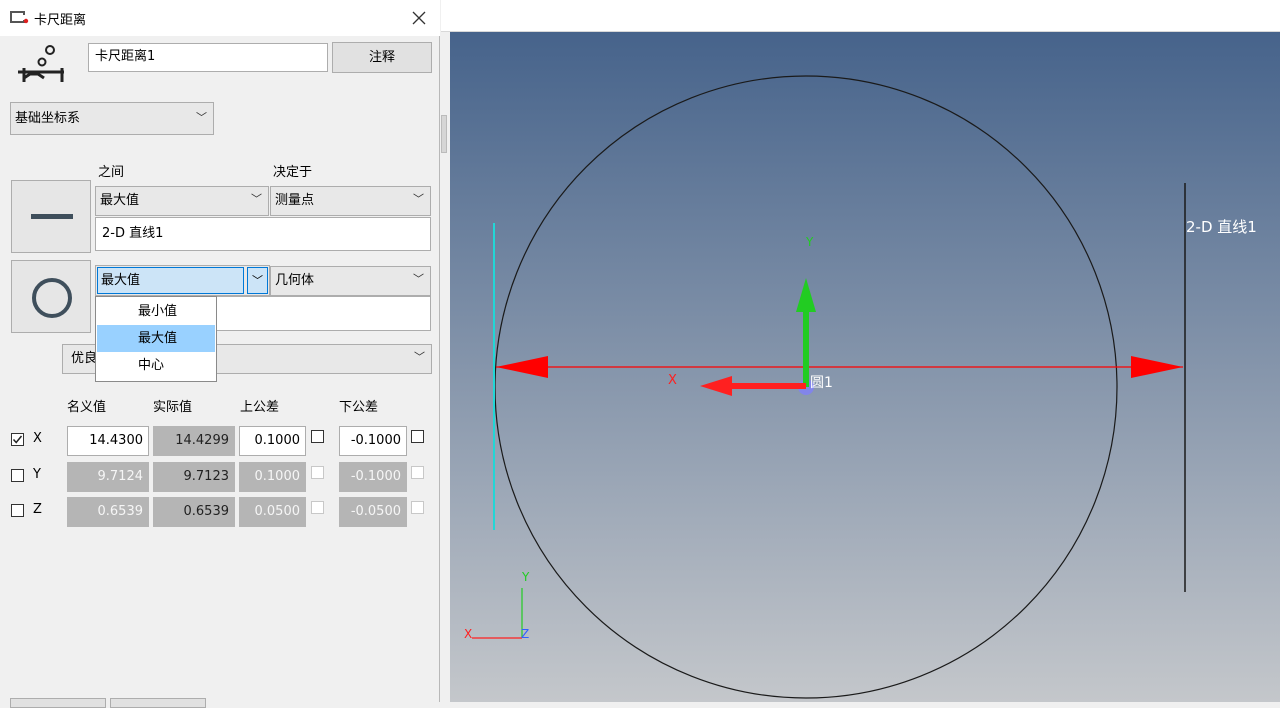 The image size is (1280, 708). Describe the element at coordinates (468, 634) in the screenshot. I see `corner-x-axis-label: X` at that location.